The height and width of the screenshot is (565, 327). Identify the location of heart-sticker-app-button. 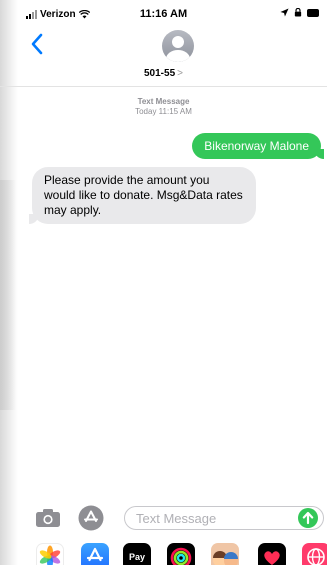
(272, 554).